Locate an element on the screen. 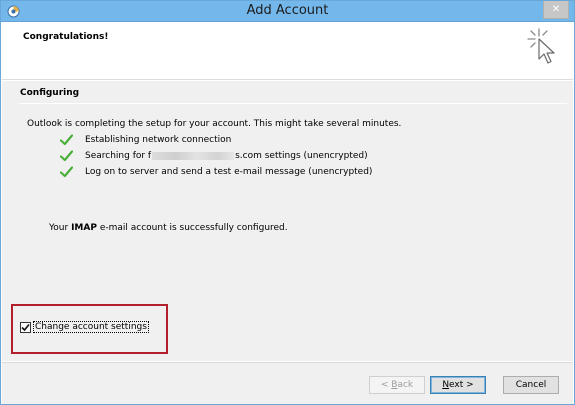 This screenshot has height=405, width=575. checkbox-box is located at coordinates (25, 327).